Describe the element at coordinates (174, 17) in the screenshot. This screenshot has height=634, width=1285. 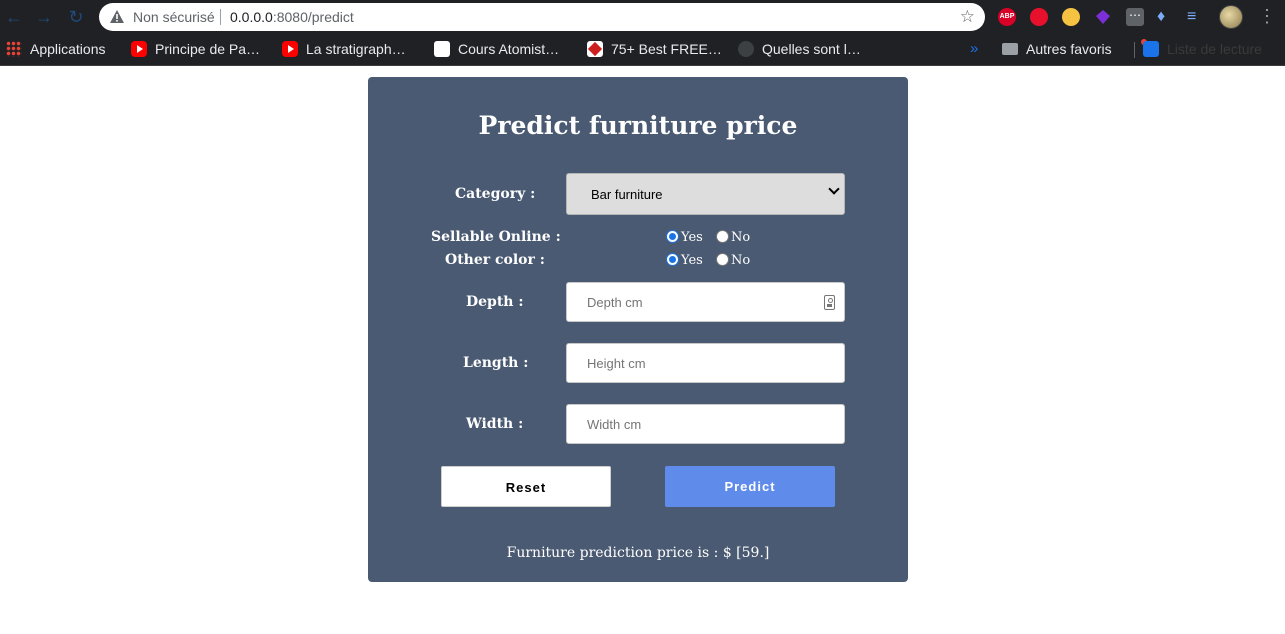
I see `security-label: Non sécurisé` at that location.